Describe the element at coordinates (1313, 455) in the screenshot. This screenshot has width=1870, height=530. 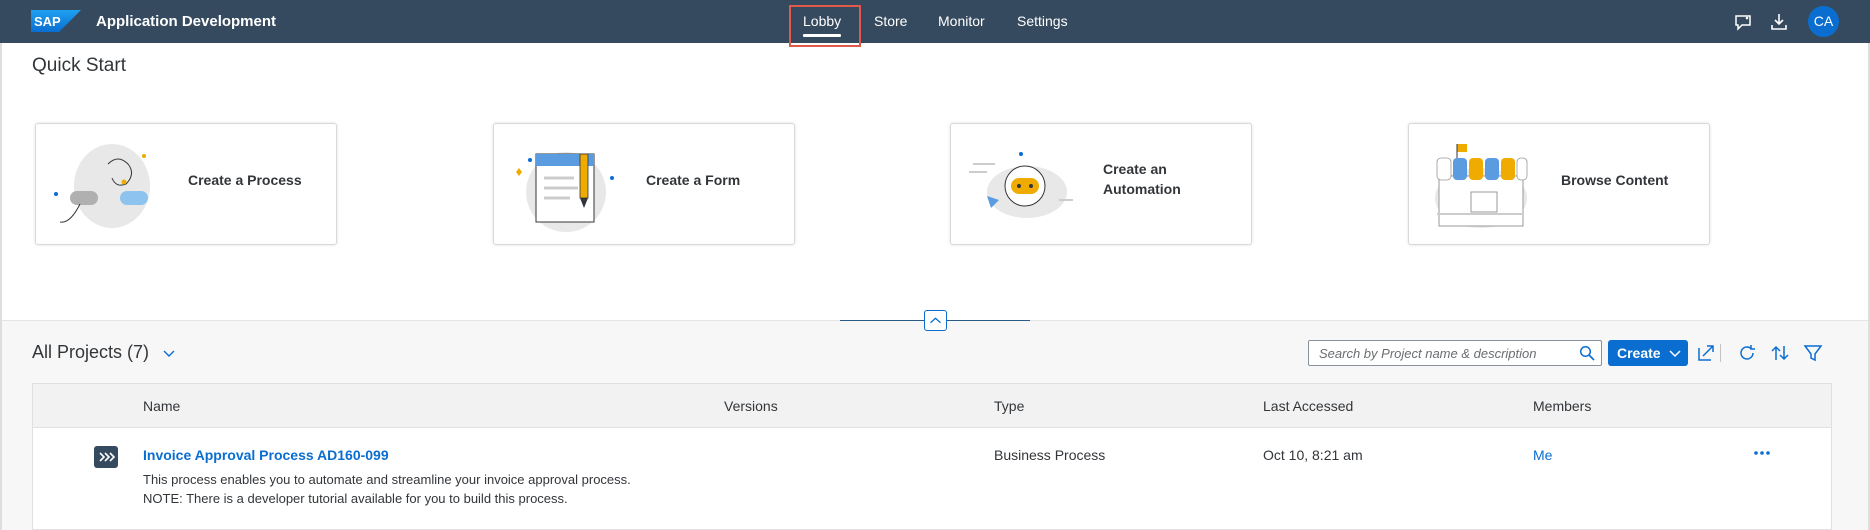
I see `project-last-accessed: Oct 10, 8:21 am` at that location.